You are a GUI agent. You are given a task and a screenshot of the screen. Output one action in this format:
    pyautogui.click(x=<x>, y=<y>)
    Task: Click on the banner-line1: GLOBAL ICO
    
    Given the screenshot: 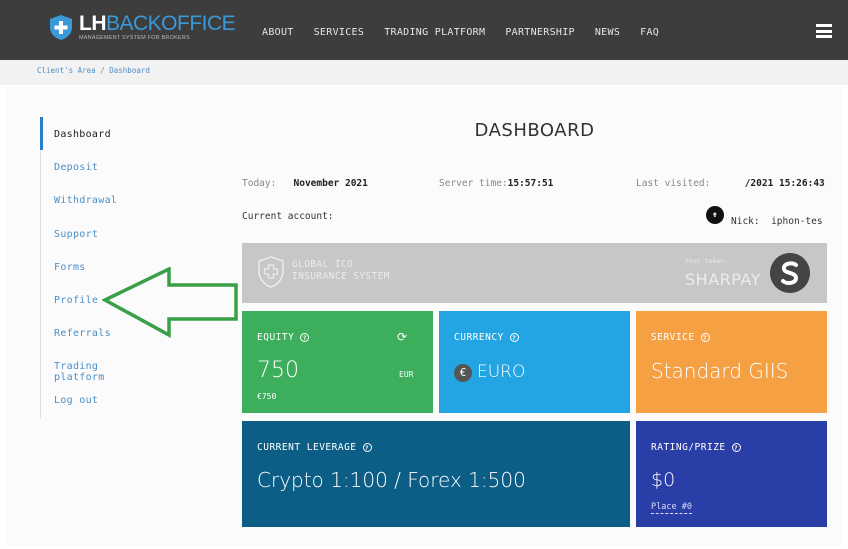 What is the action you would take?
    pyautogui.click(x=323, y=264)
    